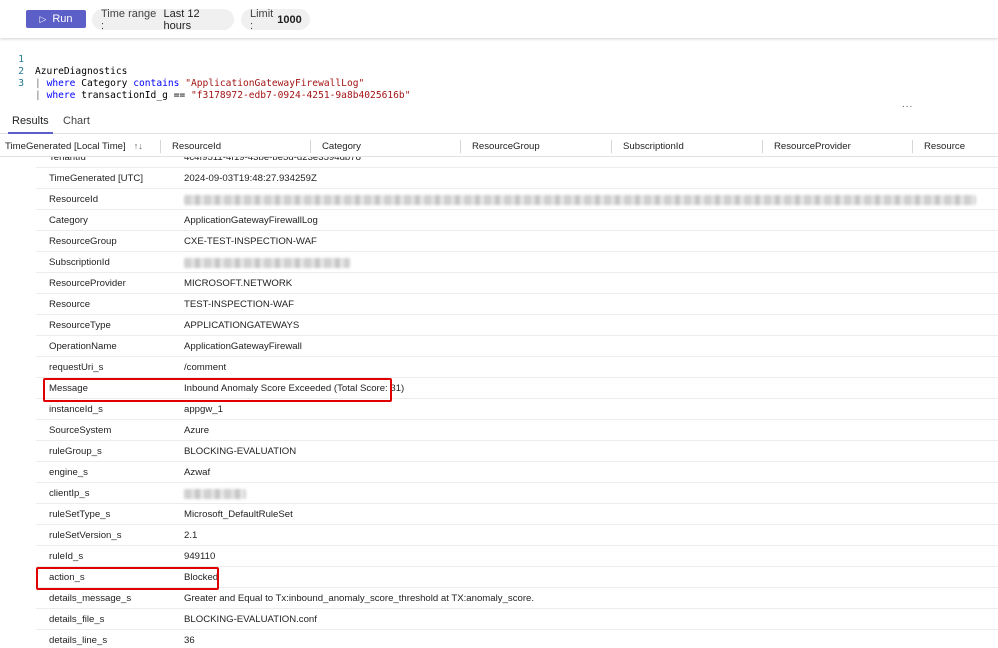 The height and width of the screenshot is (648, 998). I want to click on field-name: transactionId_g, so click(124, 95).